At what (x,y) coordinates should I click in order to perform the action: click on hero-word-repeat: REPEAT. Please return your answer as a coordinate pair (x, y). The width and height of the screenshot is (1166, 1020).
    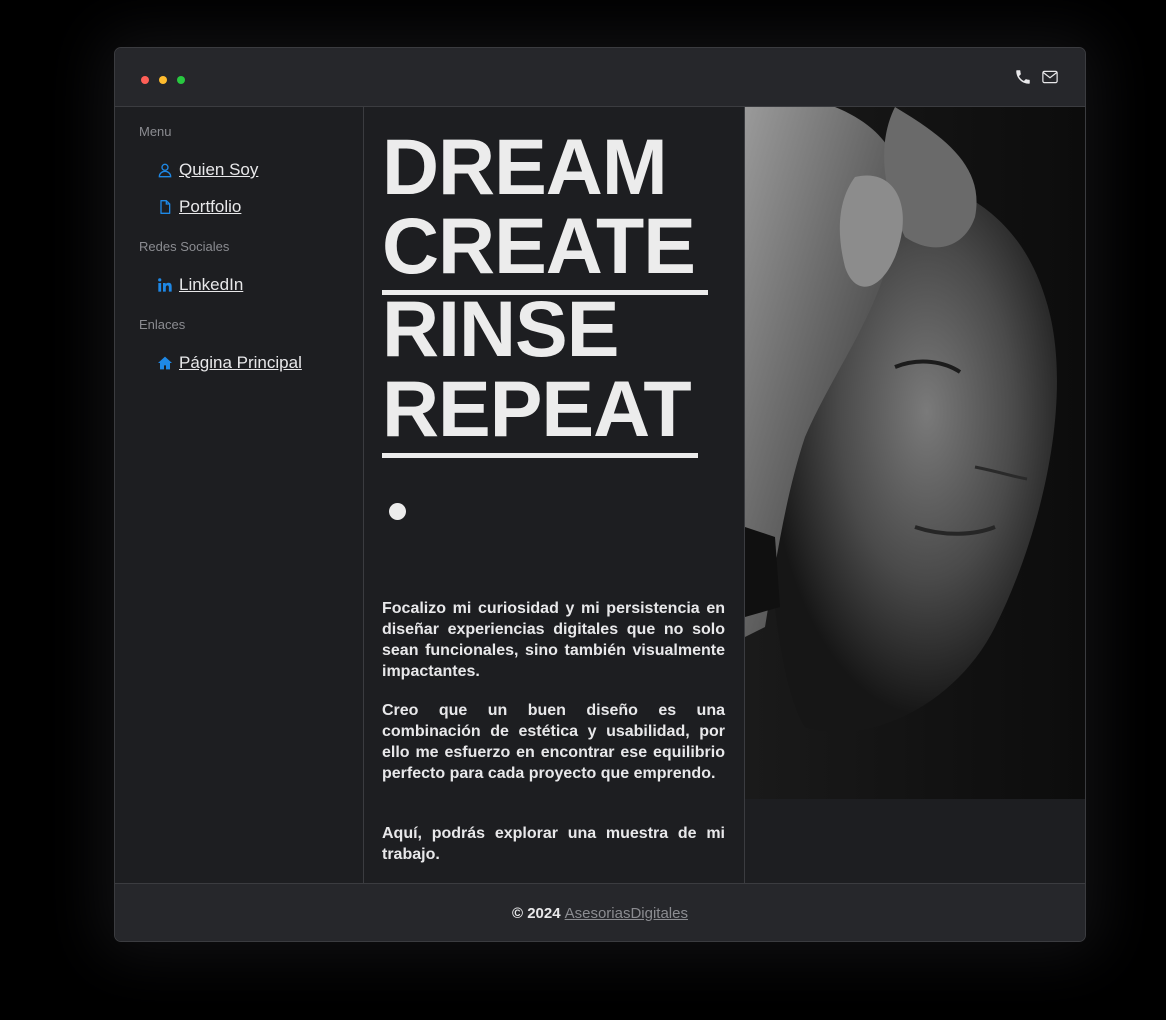
    Looking at the image, I should click on (537, 408).